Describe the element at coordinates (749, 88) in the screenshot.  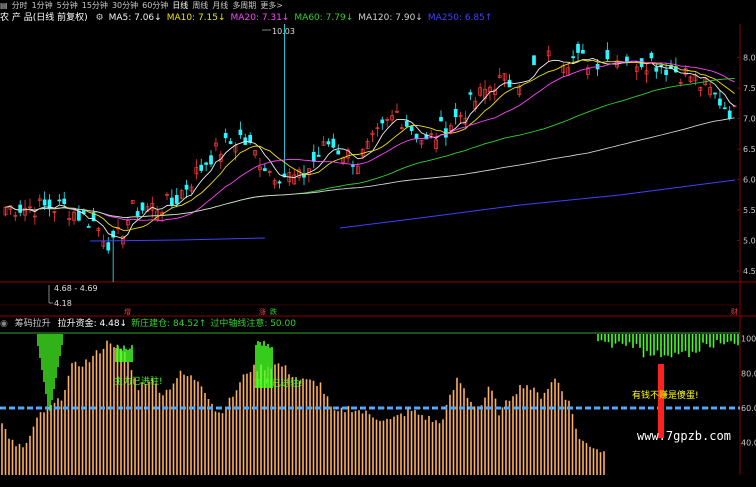
I see `y-tick-1: 7.5` at that location.